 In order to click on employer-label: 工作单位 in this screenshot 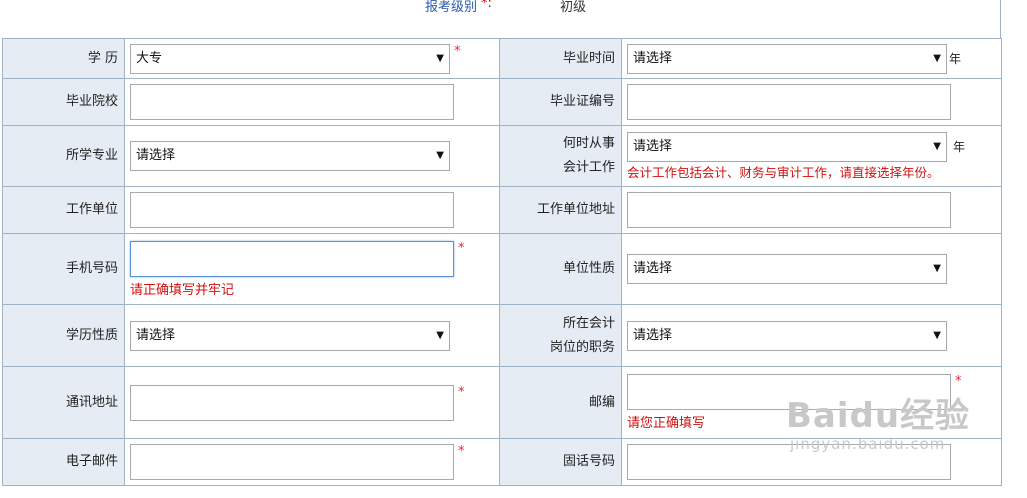, I will do `click(63, 210)`.